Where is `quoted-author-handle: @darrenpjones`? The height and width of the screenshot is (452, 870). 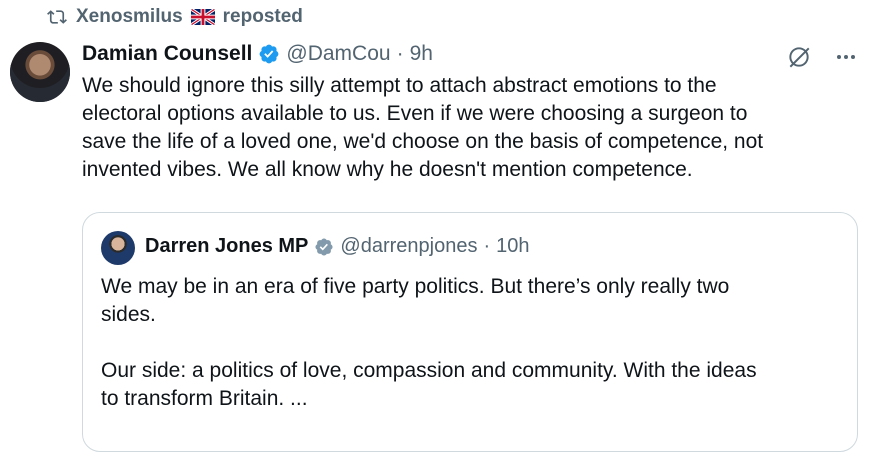 quoted-author-handle: @darrenpjones is located at coordinates (408, 246).